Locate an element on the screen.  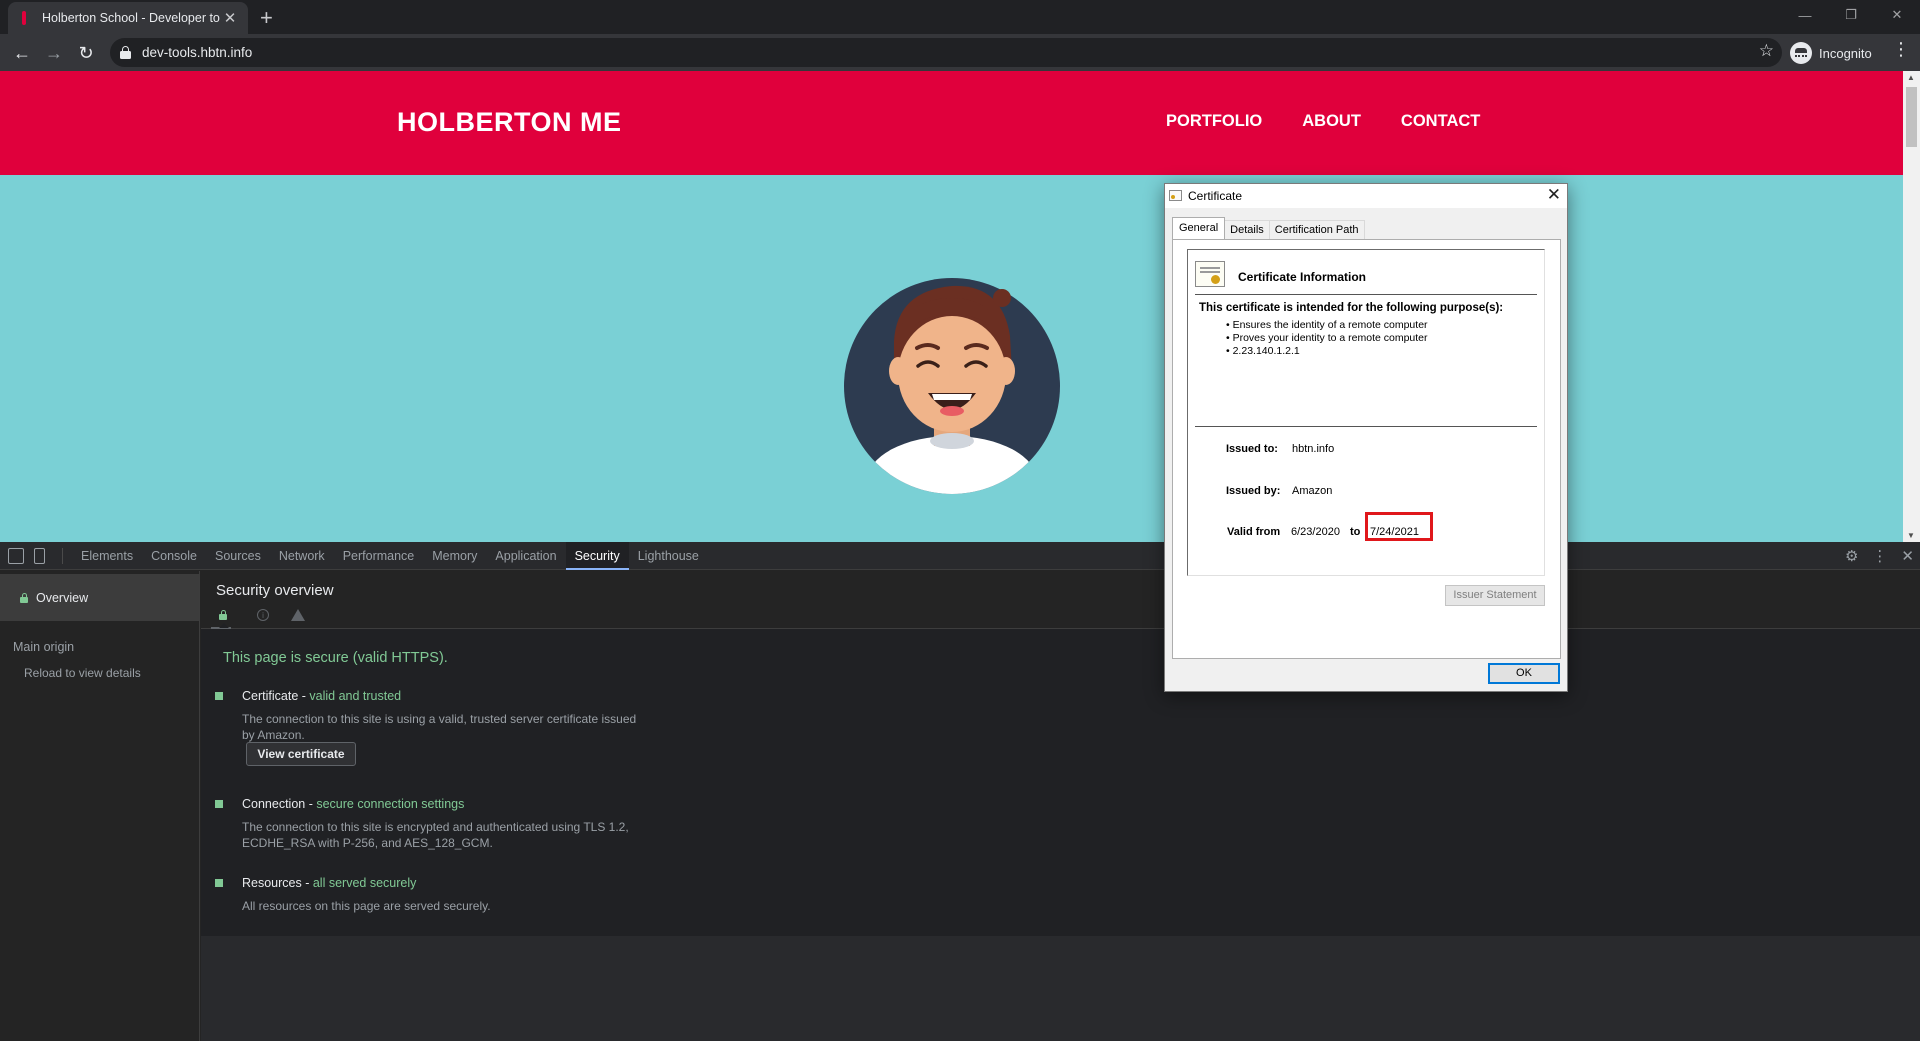
minimize-icon: — is located at coordinates (1805, 15).